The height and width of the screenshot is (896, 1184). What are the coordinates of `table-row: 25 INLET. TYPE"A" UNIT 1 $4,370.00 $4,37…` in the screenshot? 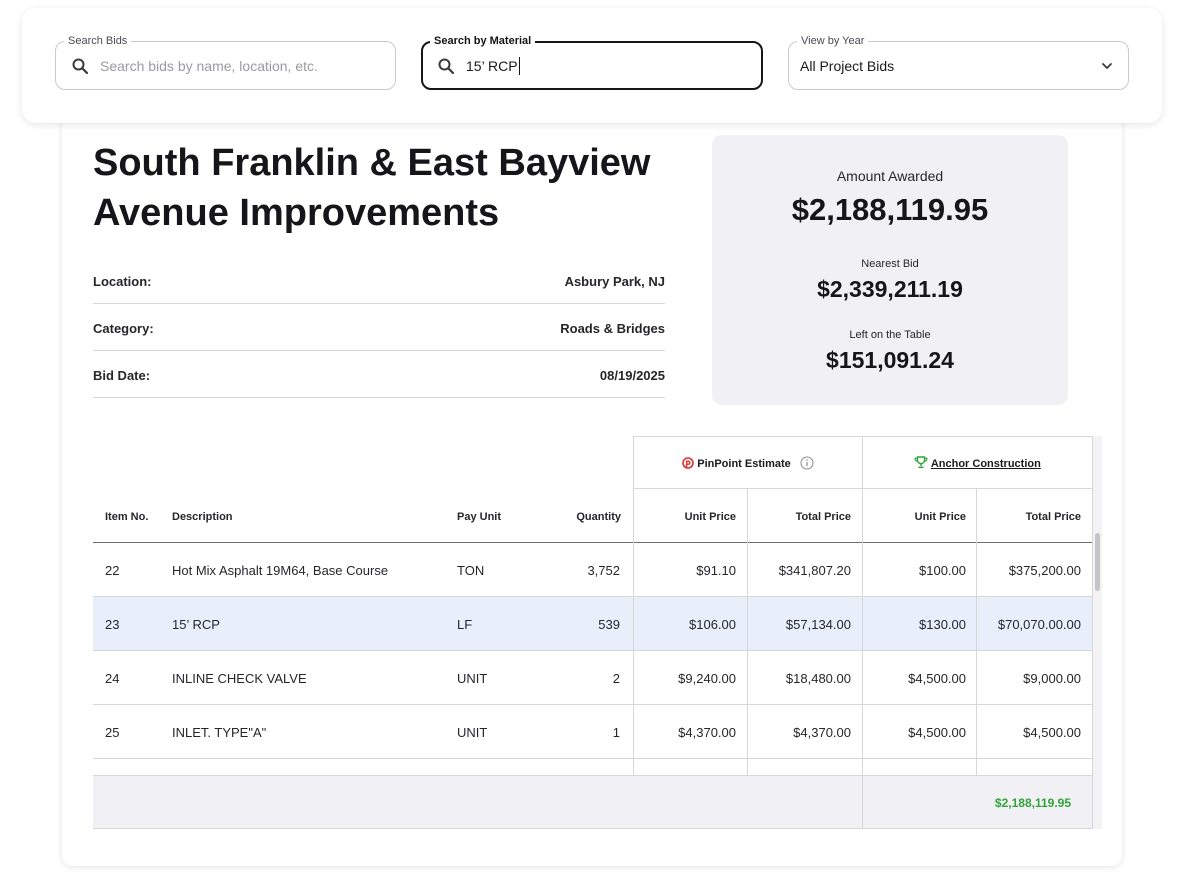 It's located at (592, 732).